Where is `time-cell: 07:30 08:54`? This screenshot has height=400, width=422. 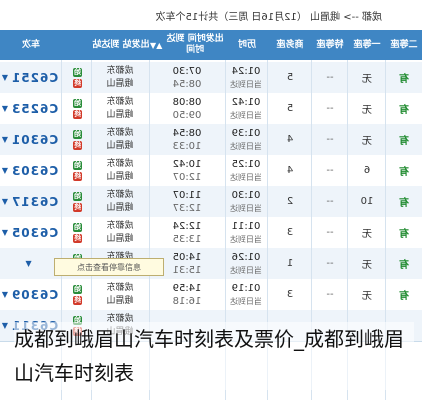 time-cell: 07:30 08:54 is located at coordinates (187, 77).